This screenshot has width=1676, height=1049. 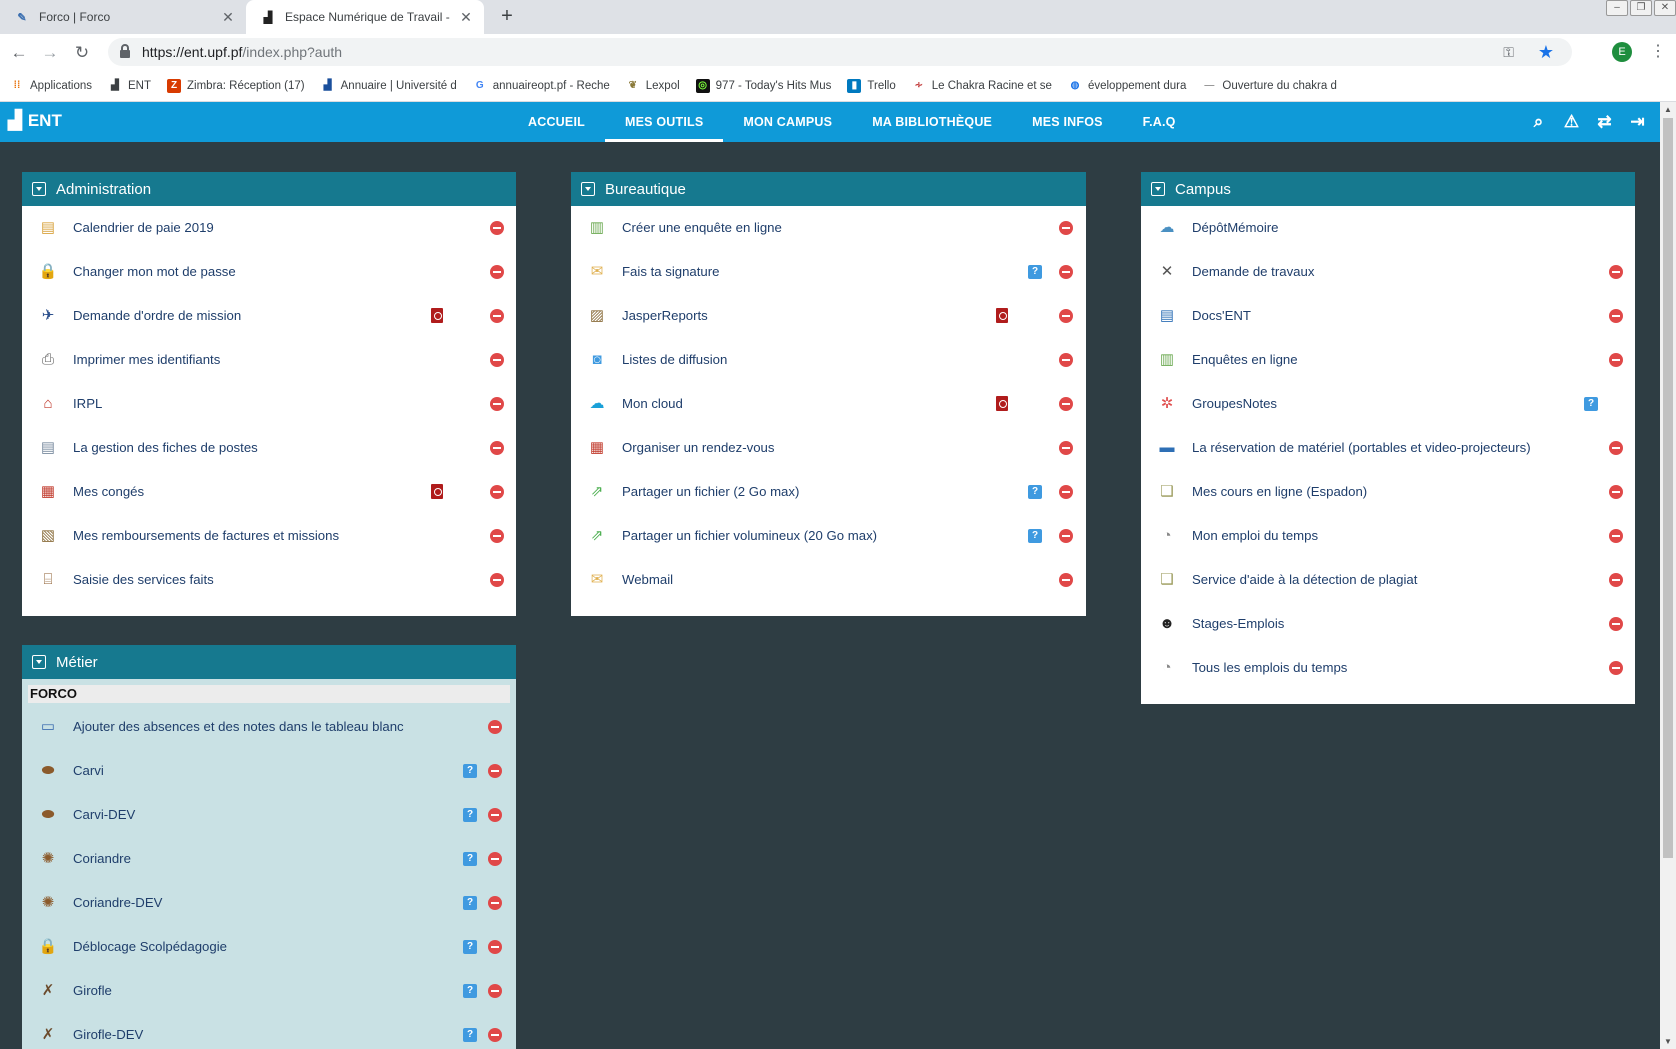 I want to click on list-item: ✉ Fais ta signature?, so click(x=828, y=272).